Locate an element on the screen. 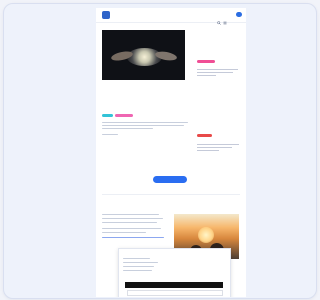 The width and height of the screenshot is (320, 300). cyan-tag is located at coordinates (107, 115).